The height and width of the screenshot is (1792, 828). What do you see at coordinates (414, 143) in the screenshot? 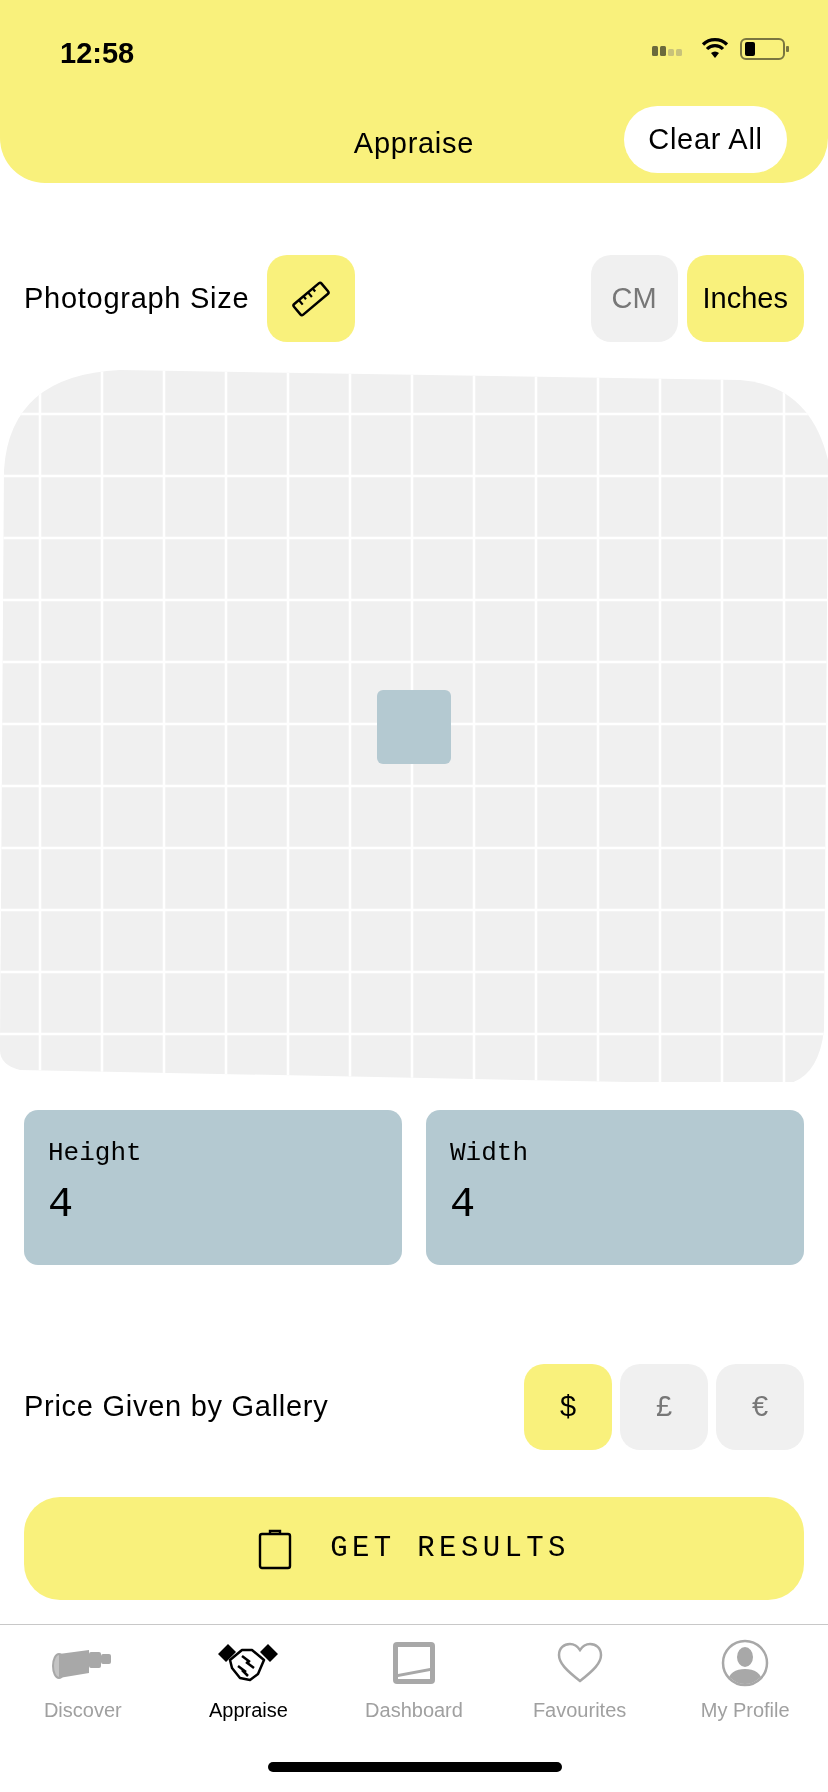
I see `screen-title: Appraise` at bounding box center [414, 143].